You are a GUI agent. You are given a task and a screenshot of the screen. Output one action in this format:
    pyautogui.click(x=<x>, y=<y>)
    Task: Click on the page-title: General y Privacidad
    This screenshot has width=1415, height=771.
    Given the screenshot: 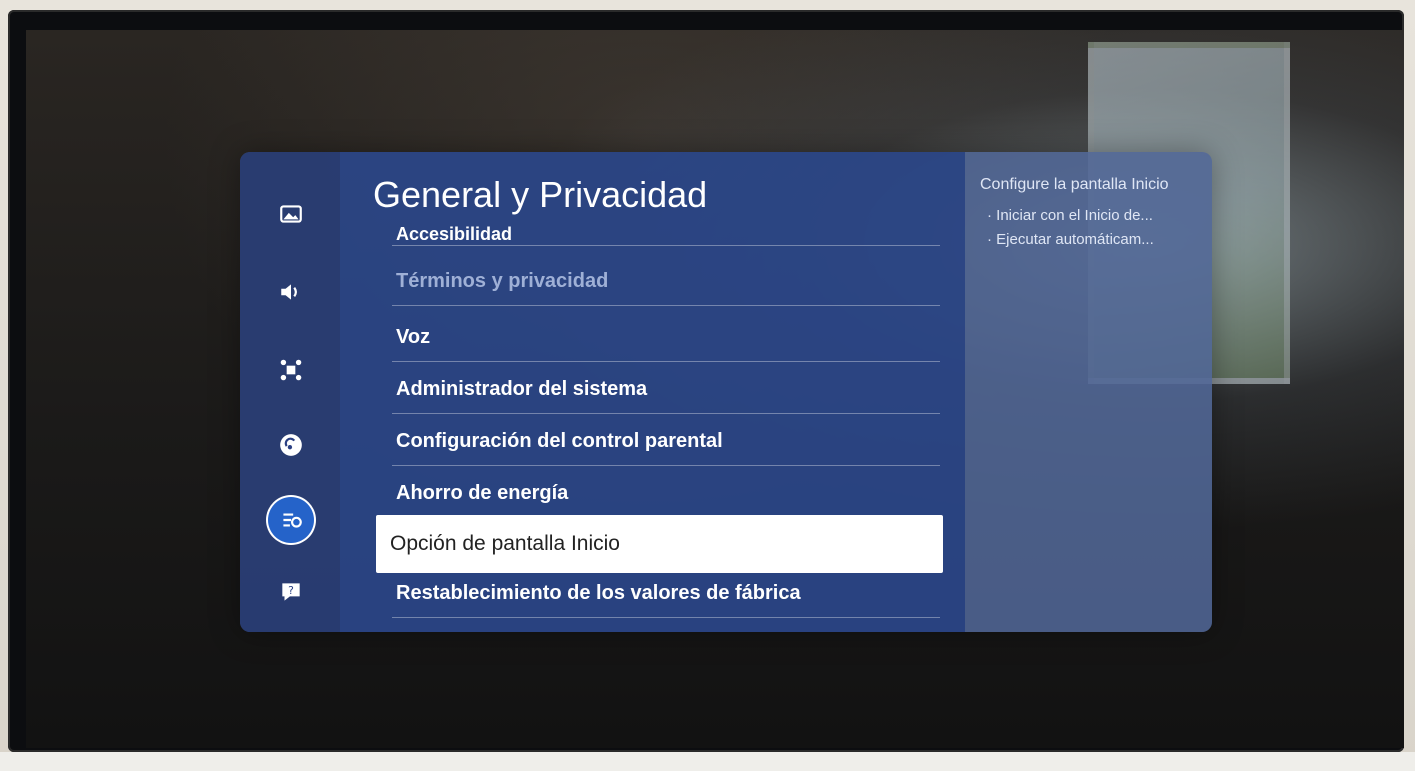 What is the action you would take?
    pyautogui.click(x=540, y=194)
    